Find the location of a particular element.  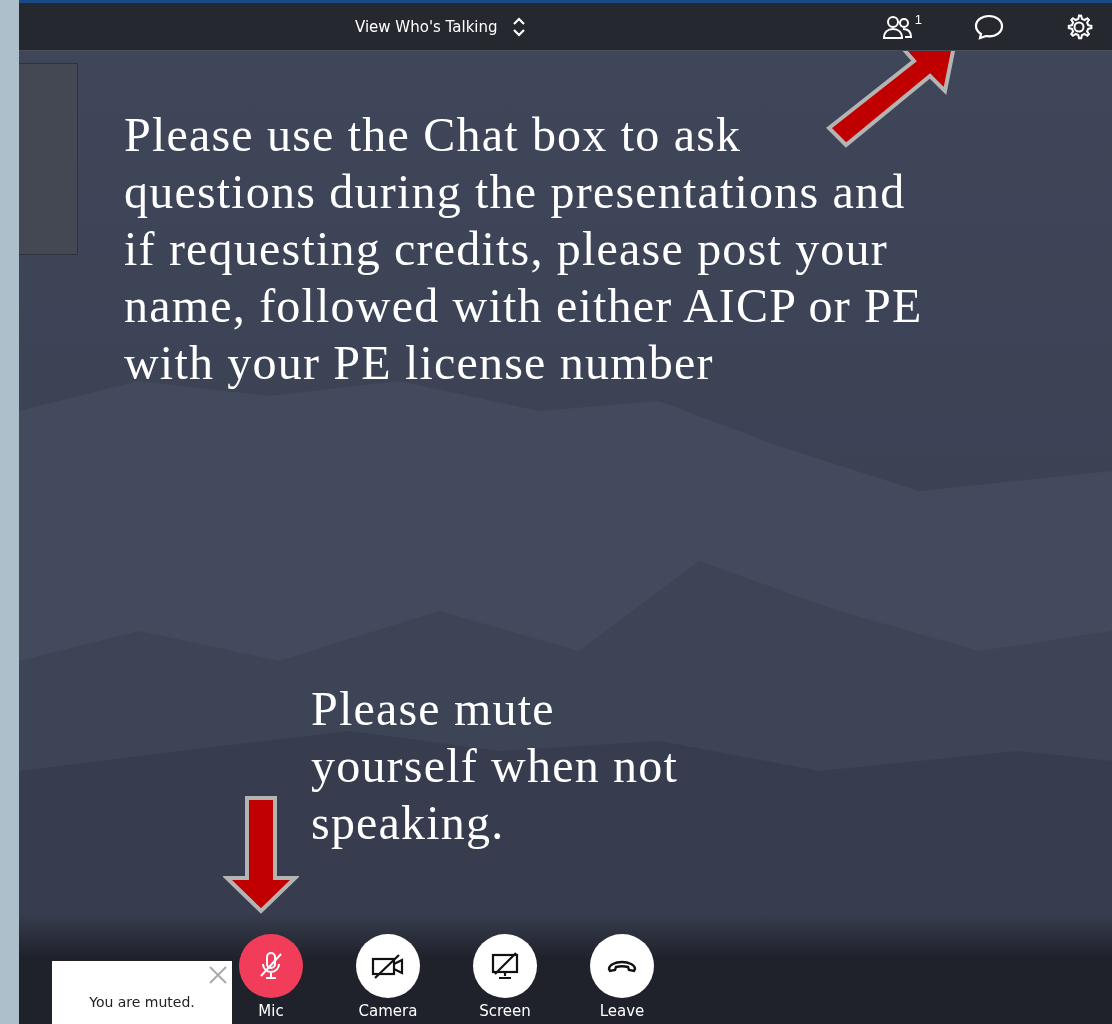

control-label: Camera is located at coordinates (388, 1011).